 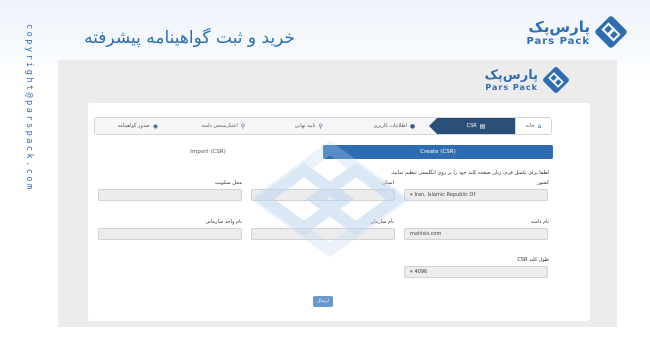 What do you see at coordinates (170, 195) in the screenshot?
I see `city-field` at bounding box center [170, 195].